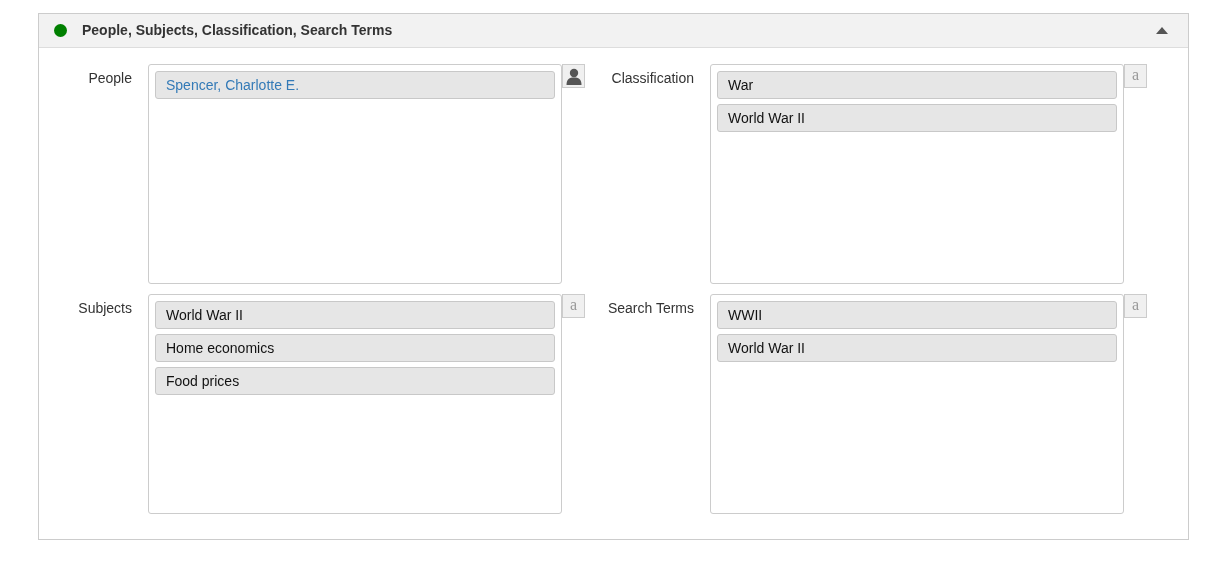 This screenshot has height=566, width=1227. What do you see at coordinates (917, 315) in the screenshot?
I see `tag-item: WWII` at bounding box center [917, 315].